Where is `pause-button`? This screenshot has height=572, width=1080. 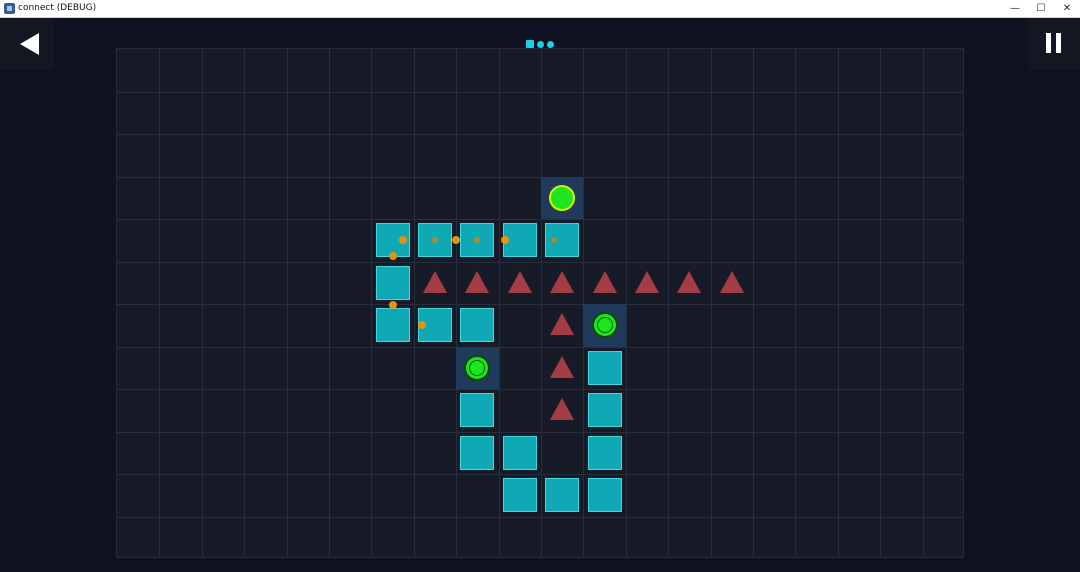 pause-button is located at coordinates (1054, 44).